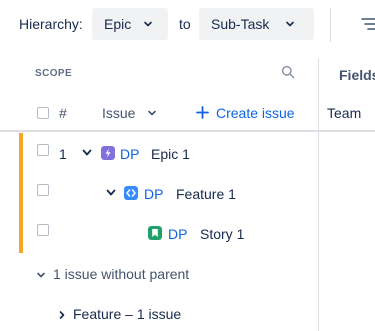 The height and width of the screenshot is (331, 375). What do you see at coordinates (240, 24) in the screenshot?
I see `hierarchy-to-value: Sub-Task` at bounding box center [240, 24].